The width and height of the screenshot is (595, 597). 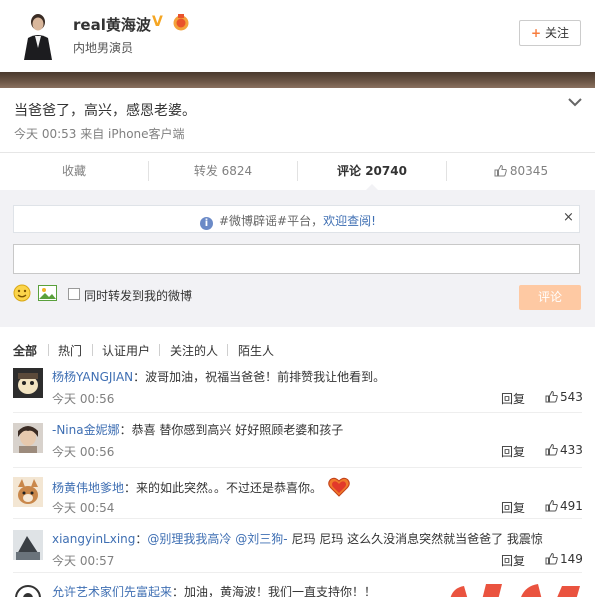 What do you see at coordinates (259, 377) in the screenshot?
I see `comment-text: ：波哥加油，祝福当爸爸！前排赞我让他看到。` at bounding box center [259, 377].